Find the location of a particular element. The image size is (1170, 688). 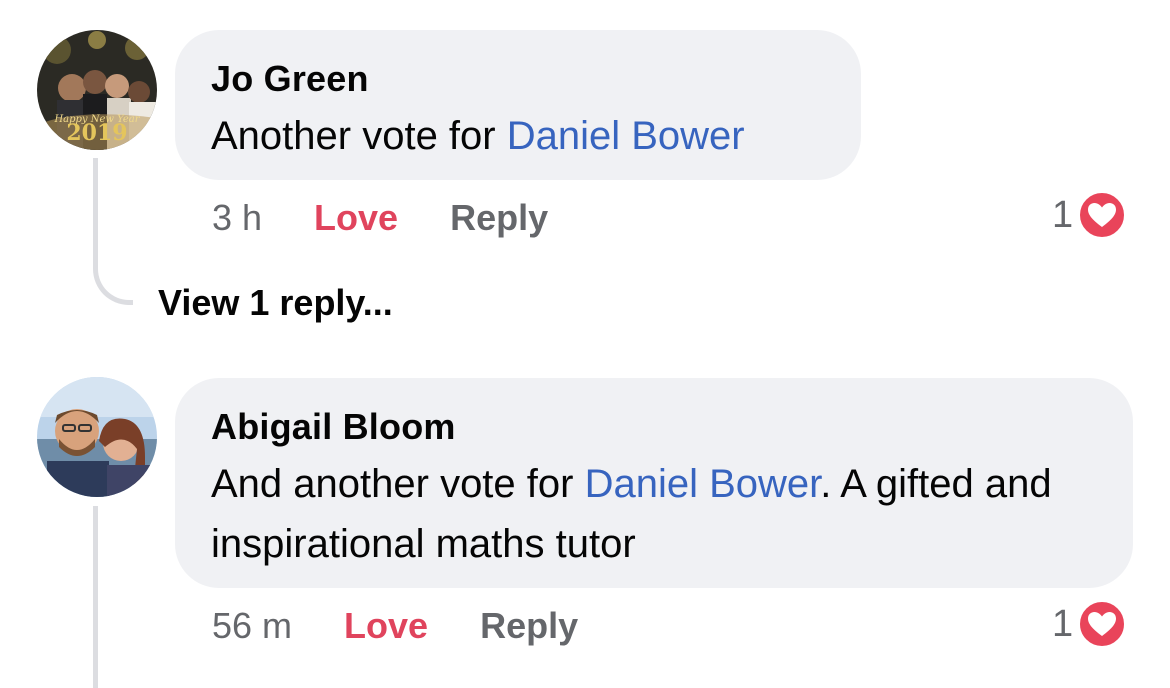

comment-timestamp: 3 h is located at coordinates (237, 218).